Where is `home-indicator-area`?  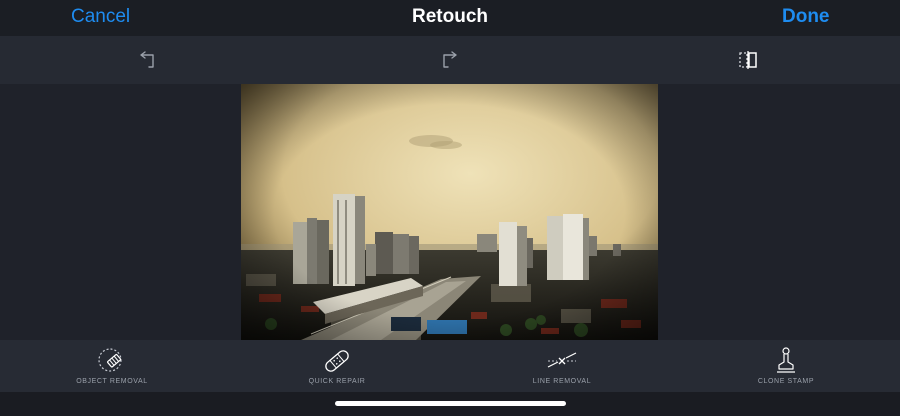
home-indicator-area is located at coordinates (450, 404).